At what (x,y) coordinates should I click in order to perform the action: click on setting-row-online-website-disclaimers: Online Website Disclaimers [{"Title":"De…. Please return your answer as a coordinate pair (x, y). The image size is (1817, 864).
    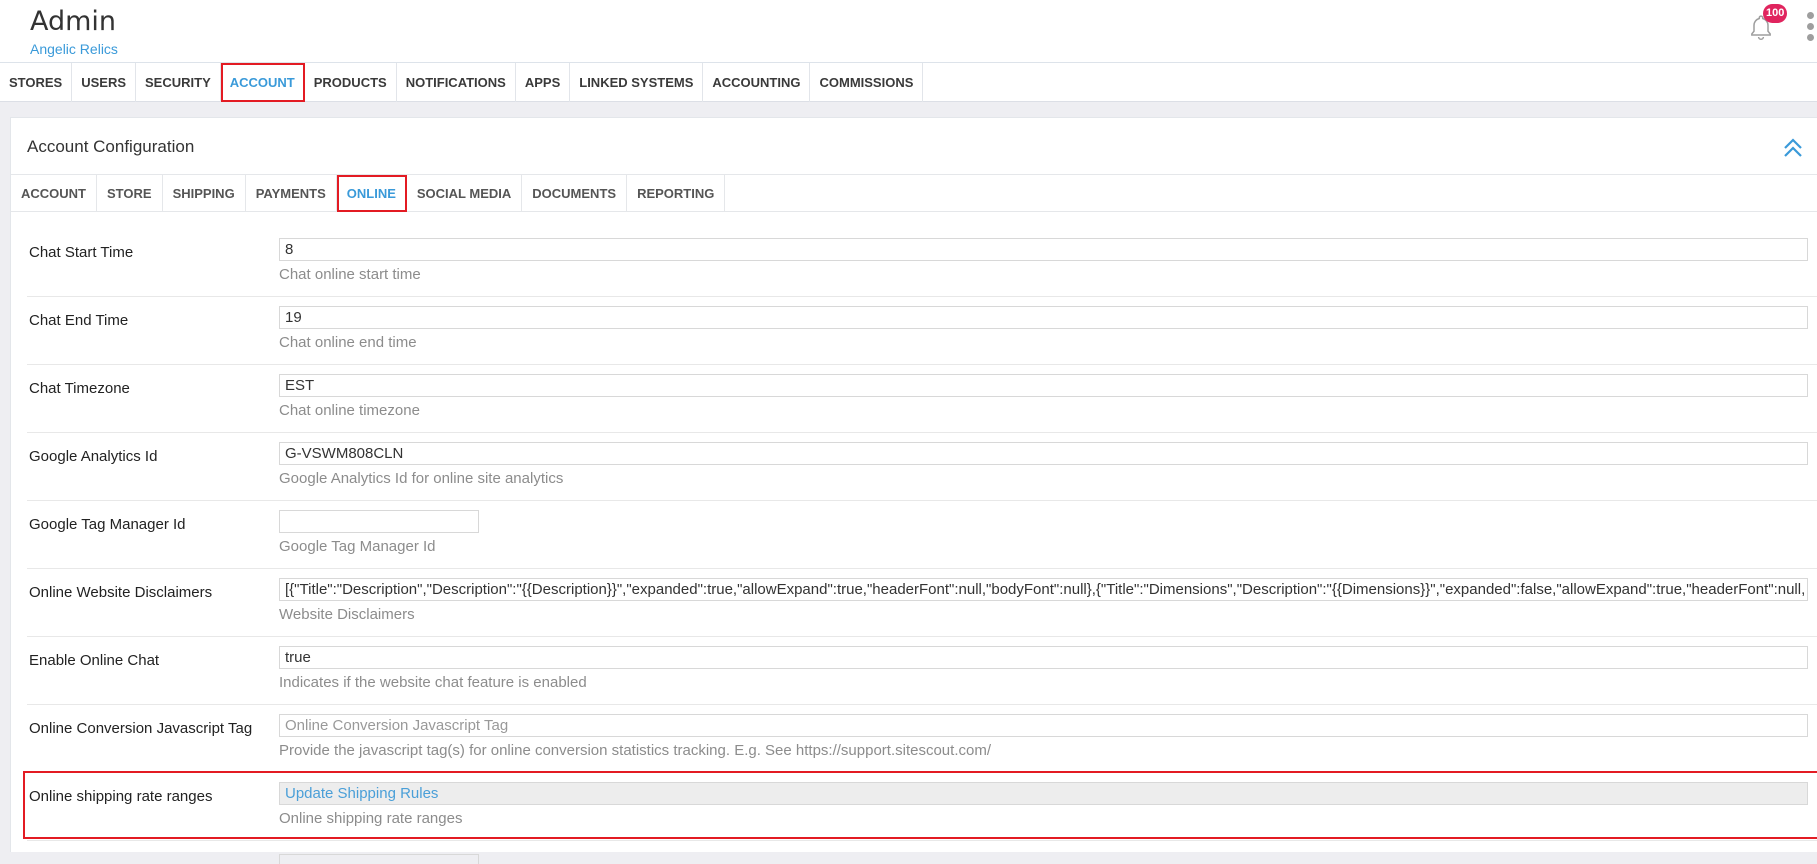
    Looking at the image, I should click on (922, 603).